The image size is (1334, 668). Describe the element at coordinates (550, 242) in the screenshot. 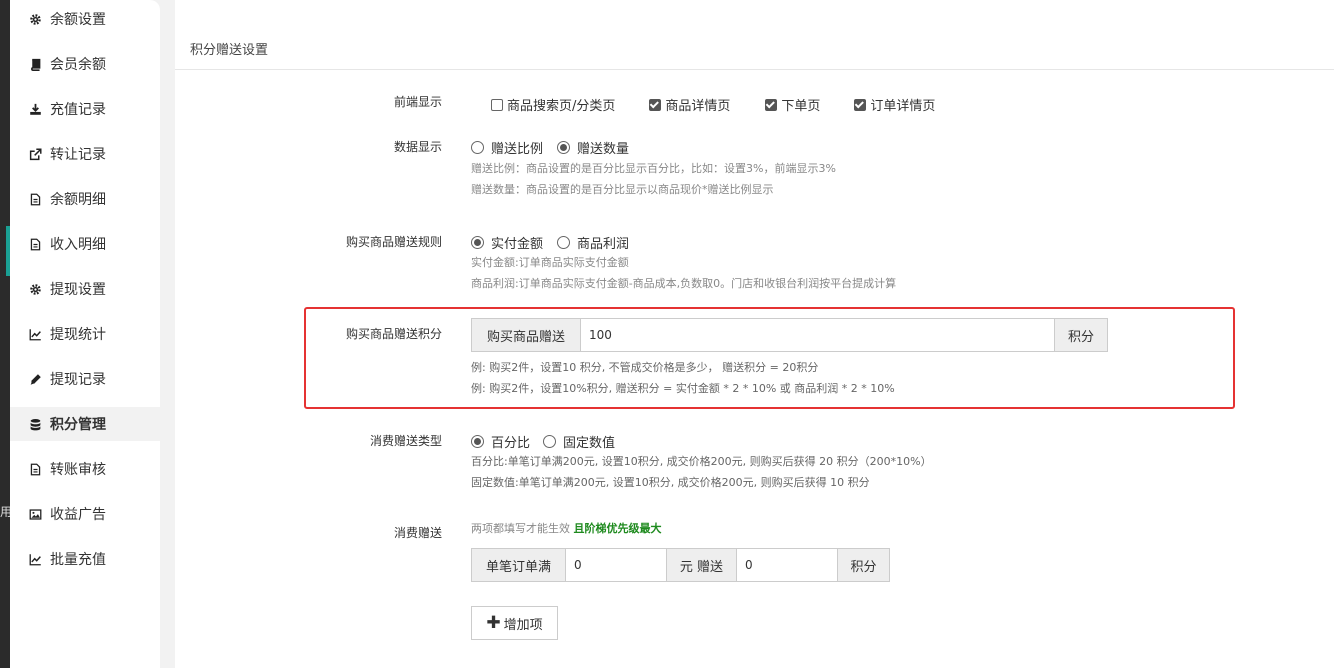

I see `buy-rule-options: 实付金额 商品利润` at that location.